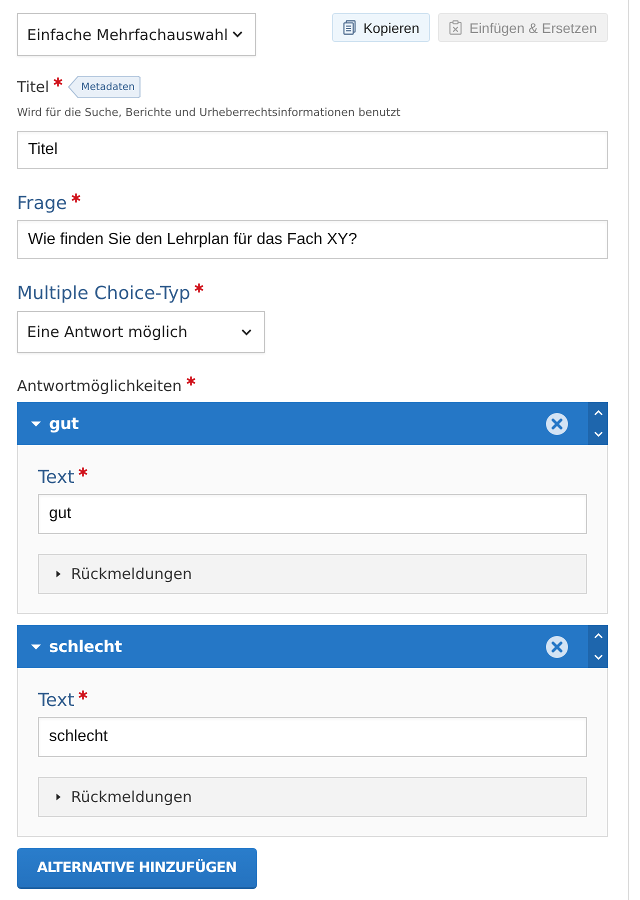  I want to click on answer-text-input: schlecht, so click(312, 737).